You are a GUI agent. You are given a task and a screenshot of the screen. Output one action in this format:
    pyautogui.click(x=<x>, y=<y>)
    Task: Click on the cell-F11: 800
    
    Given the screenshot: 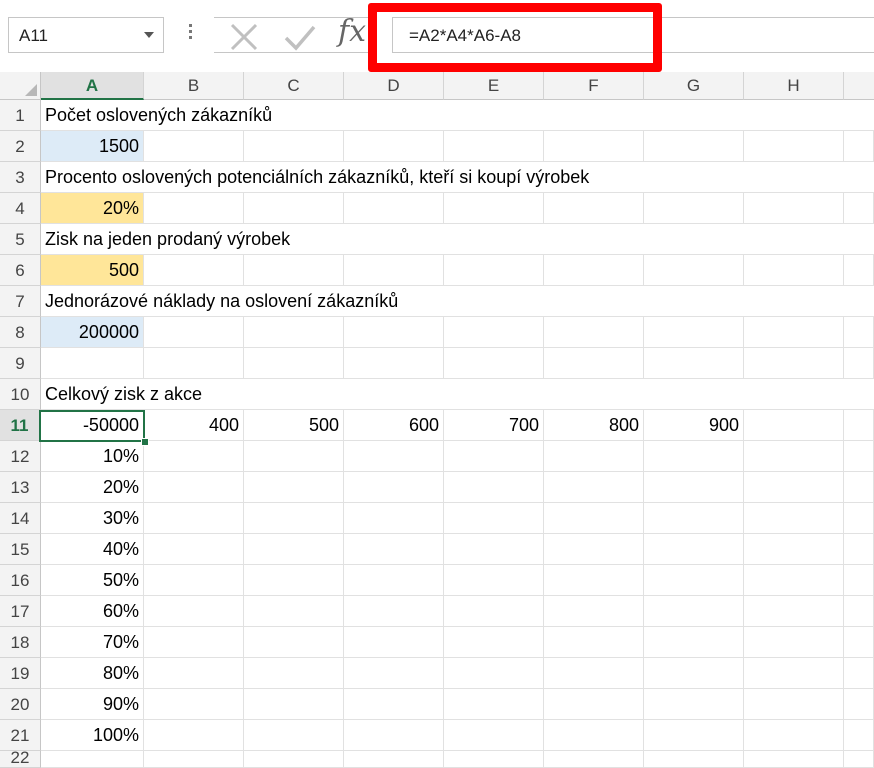 What is the action you would take?
    pyautogui.click(x=594, y=425)
    